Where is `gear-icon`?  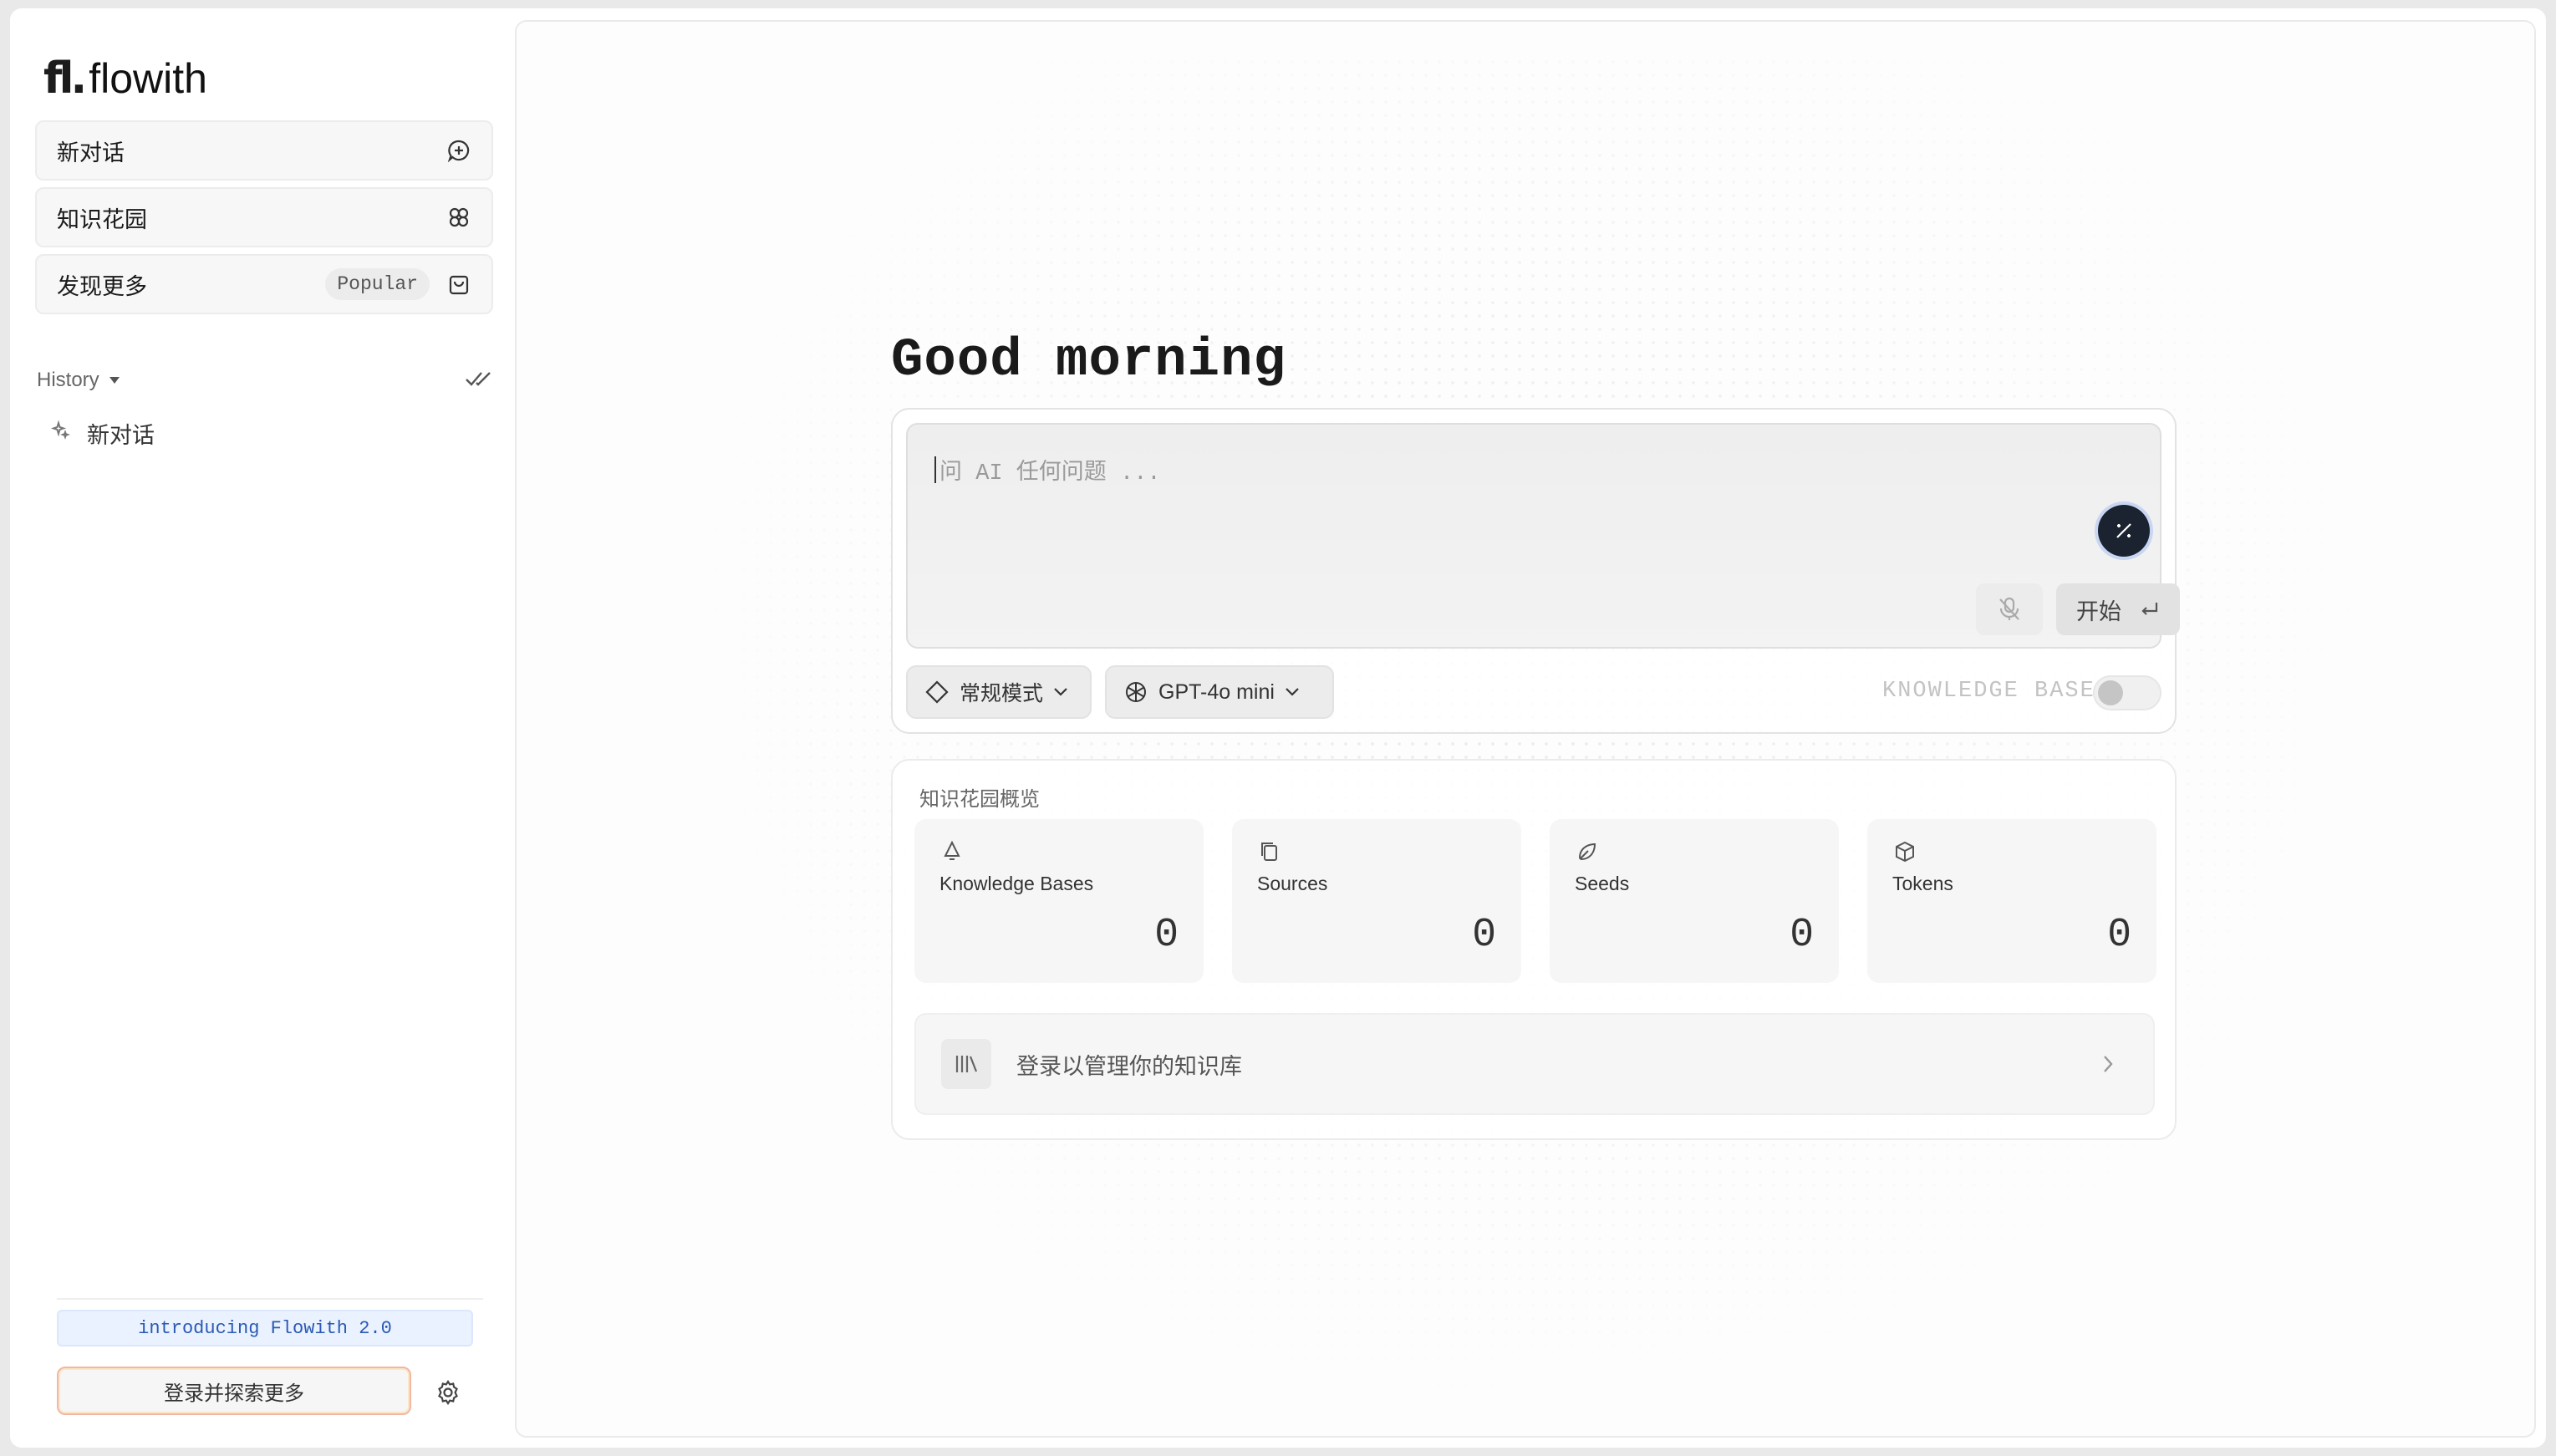 gear-icon is located at coordinates (448, 1392).